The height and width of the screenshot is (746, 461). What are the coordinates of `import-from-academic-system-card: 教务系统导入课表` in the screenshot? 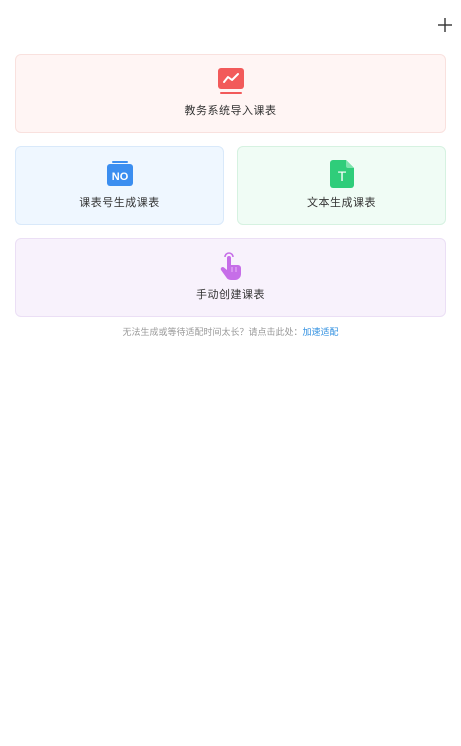 It's located at (230, 93).